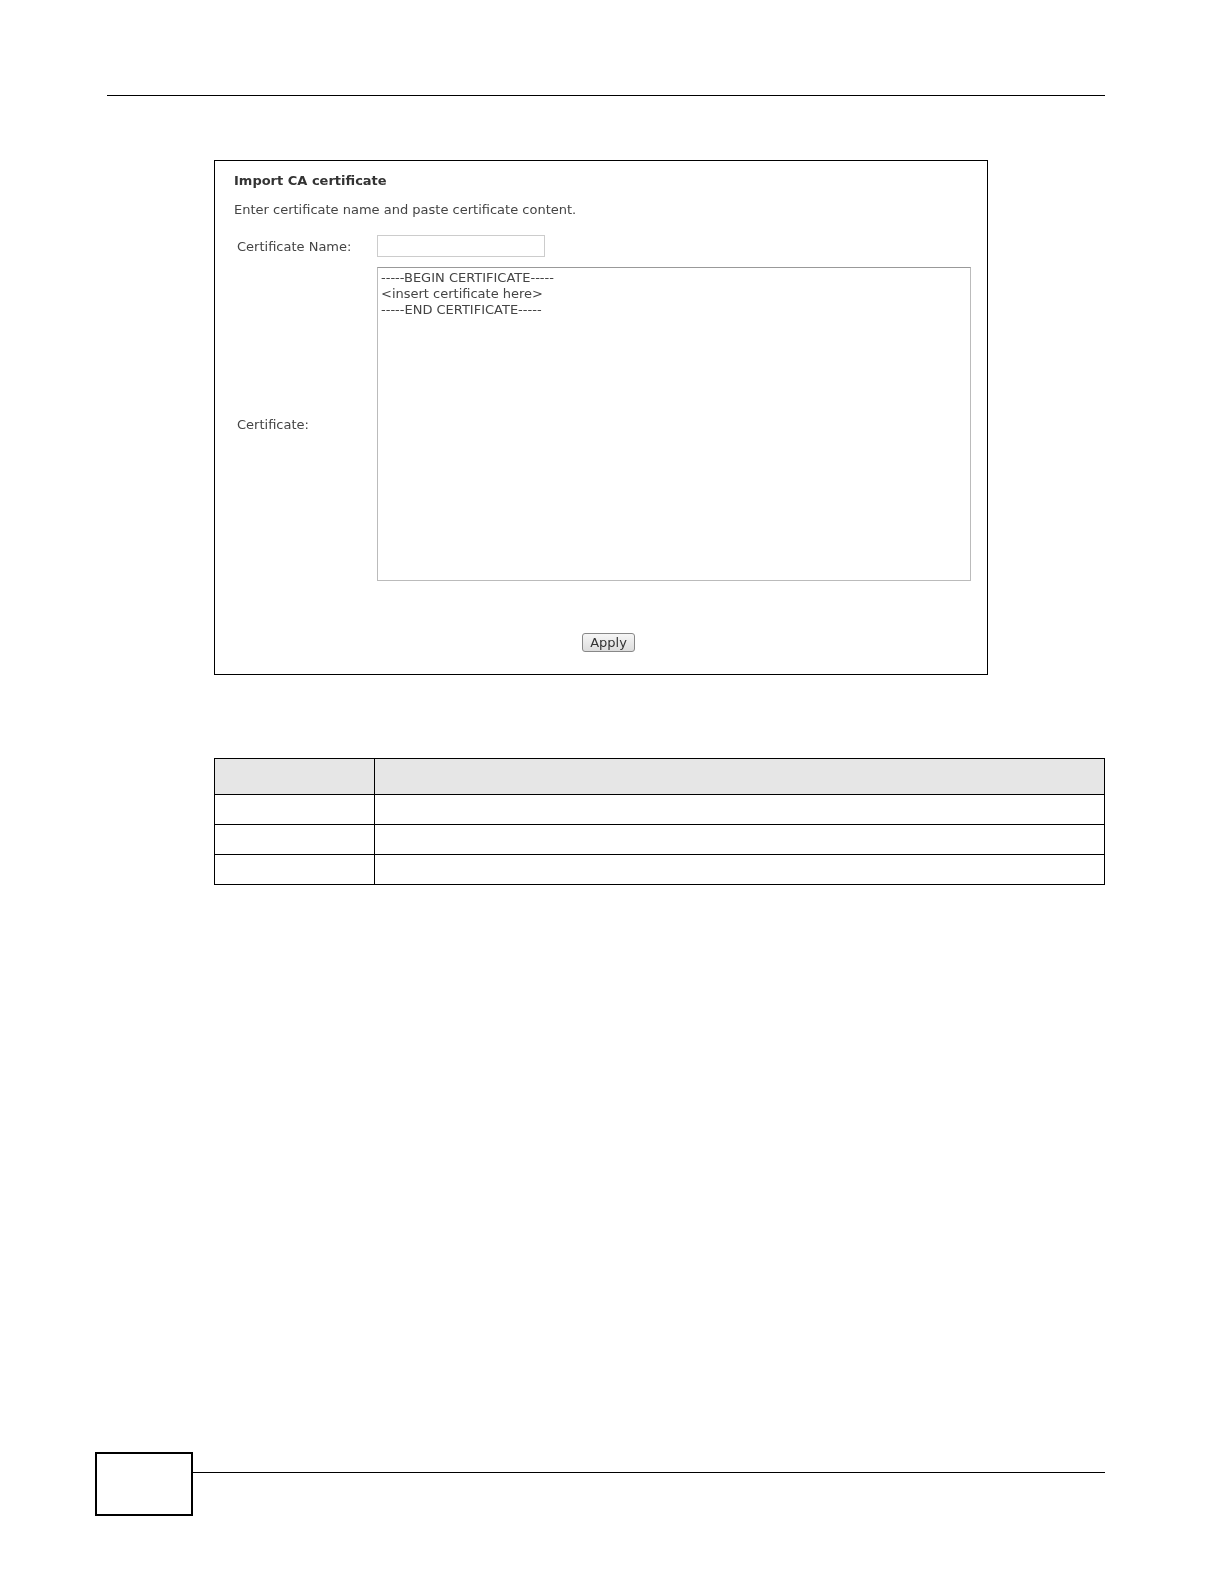 This screenshot has height=1584, width=1224. Describe the element at coordinates (273, 424) in the screenshot. I see `field-label: Certificate:` at that location.